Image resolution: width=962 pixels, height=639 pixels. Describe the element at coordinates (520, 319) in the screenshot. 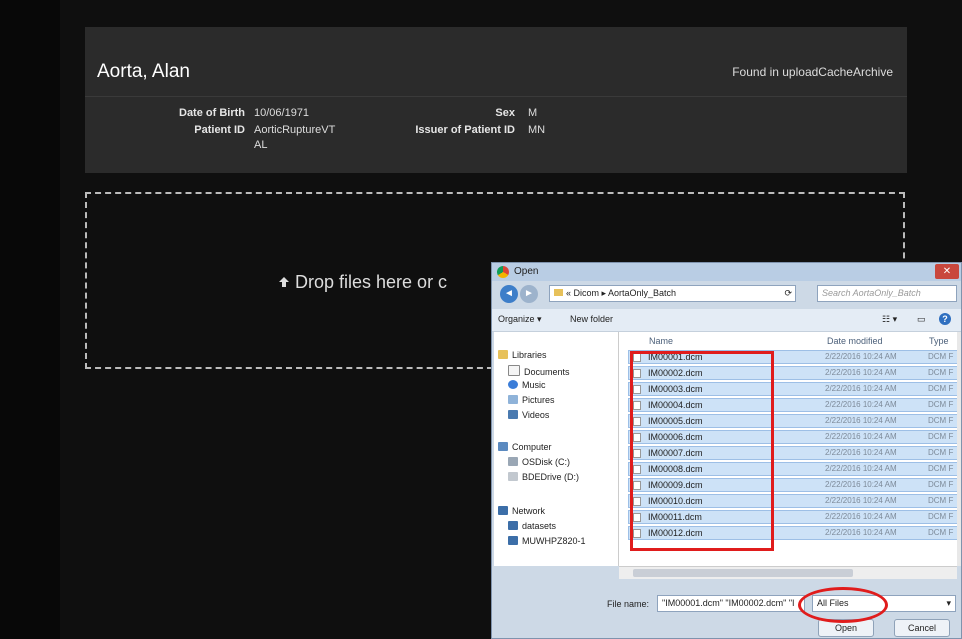

I see `organize-button: Organize ▾` at that location.